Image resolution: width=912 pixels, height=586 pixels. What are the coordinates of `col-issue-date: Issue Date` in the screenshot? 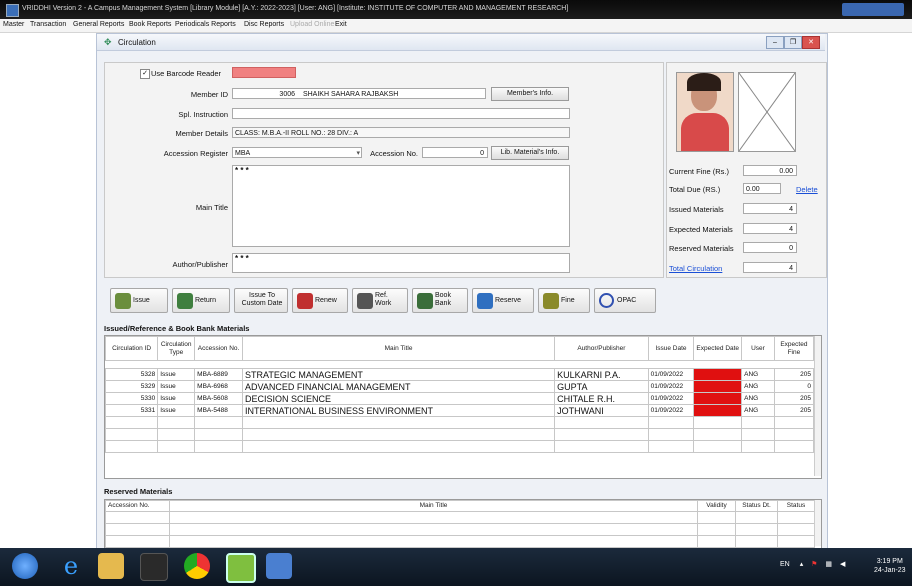 It's located at (671, 348).